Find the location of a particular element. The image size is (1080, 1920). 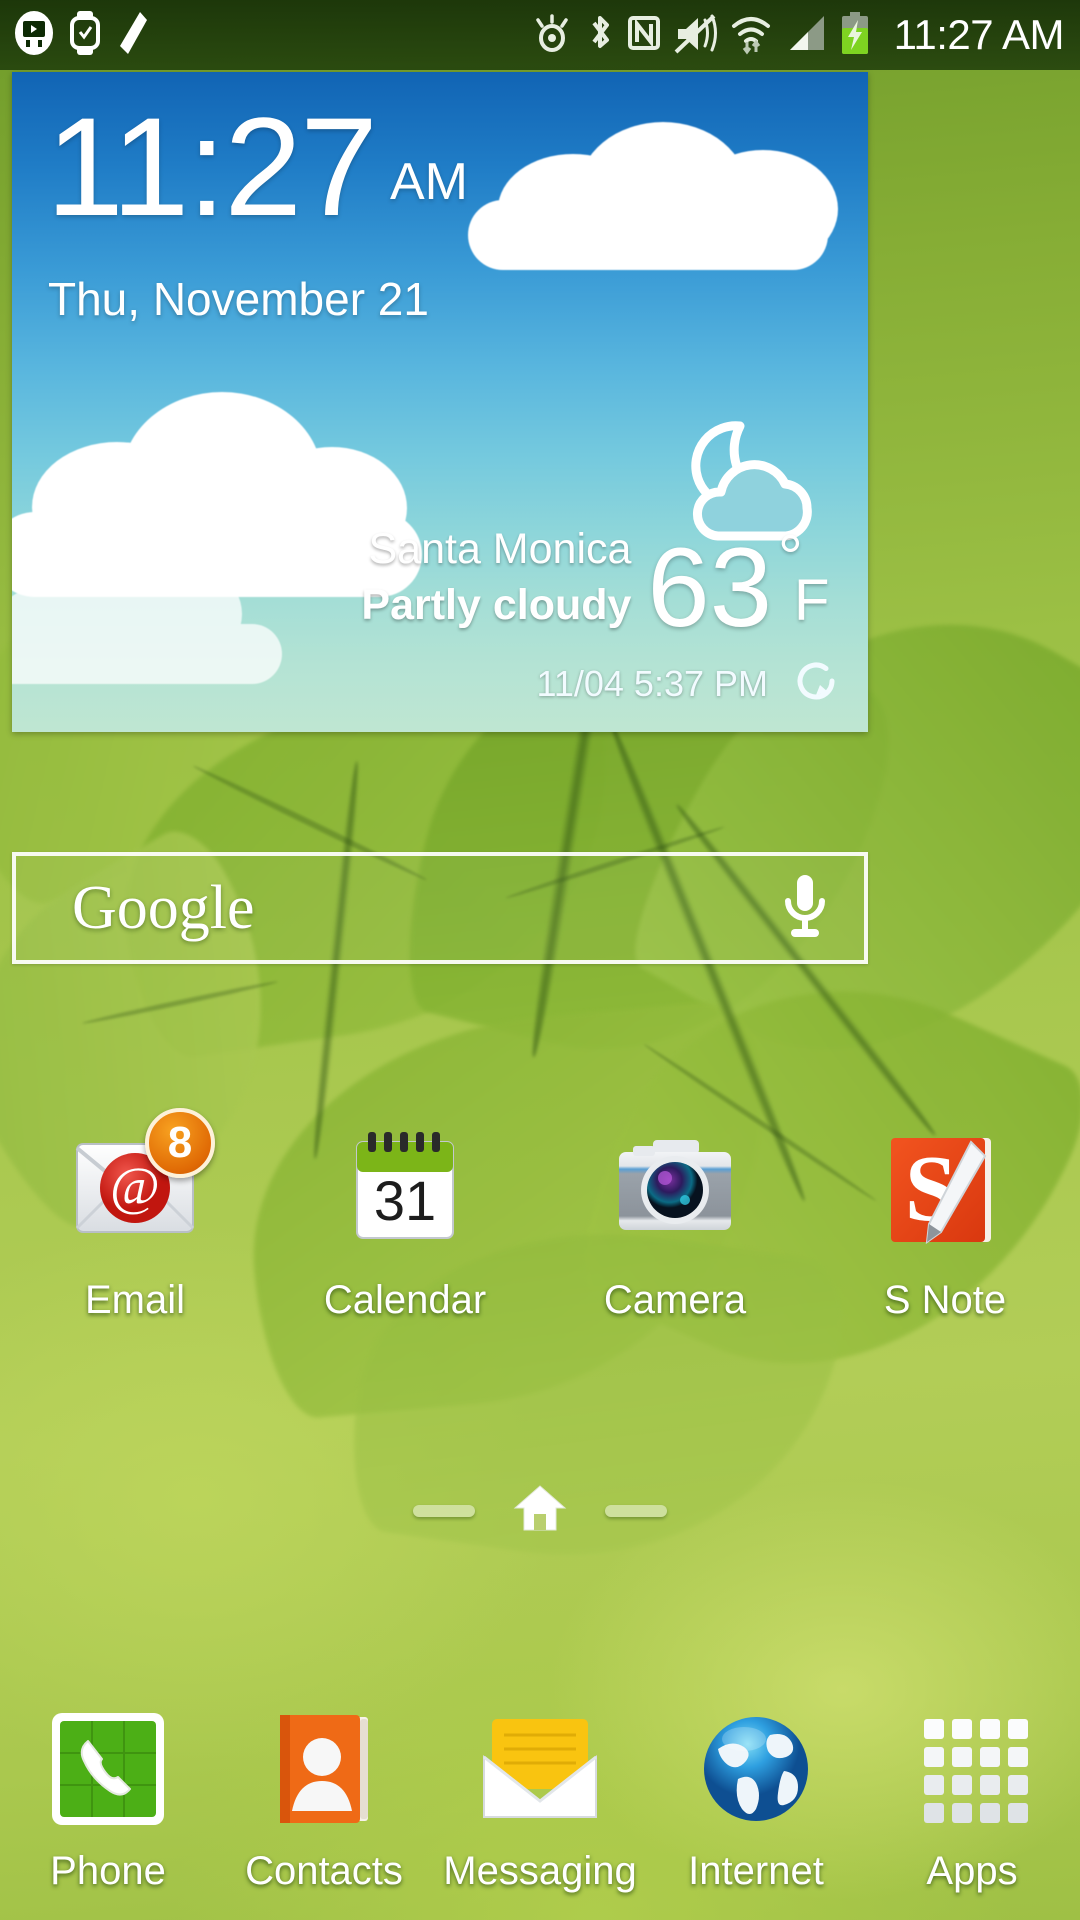

dock-label-phone: Phone is located at coordinates (108, 1871).